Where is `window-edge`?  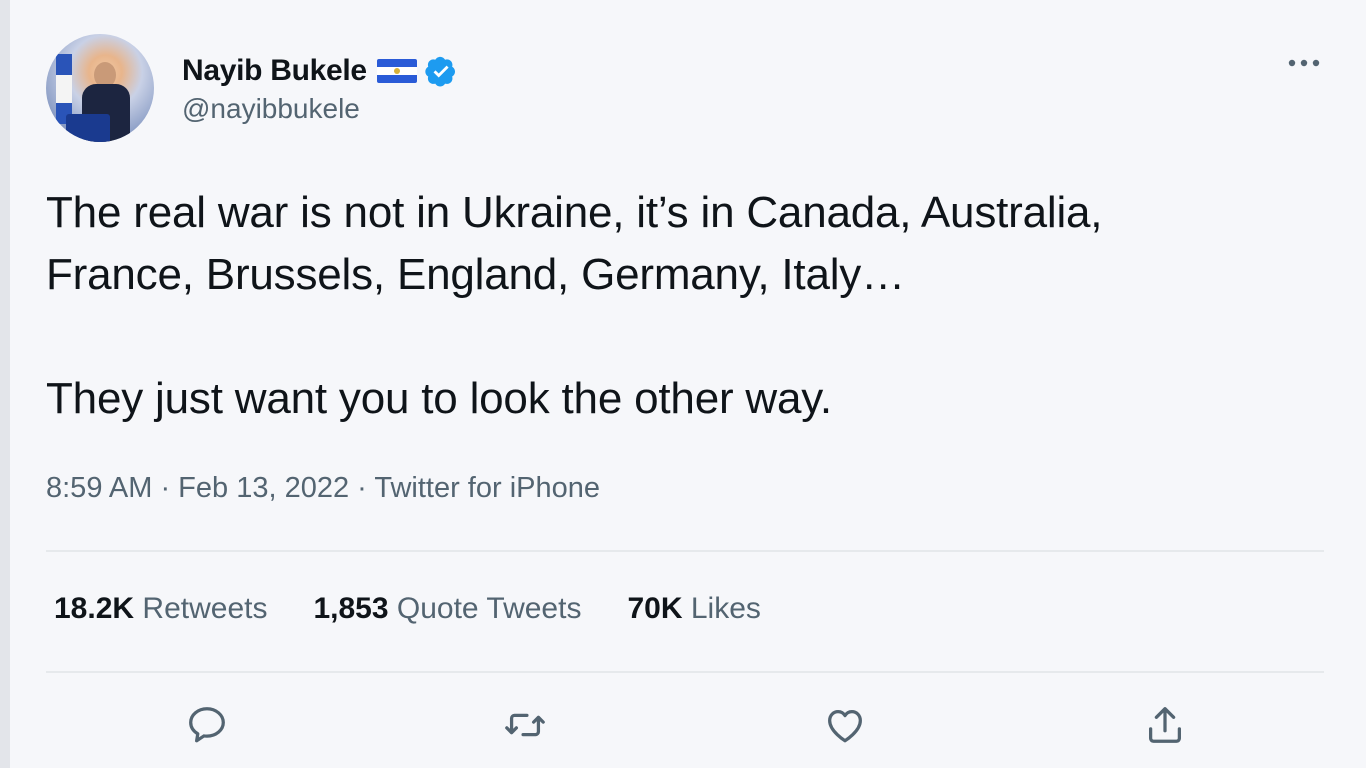 window-edge is located at coordinates (5, 384).